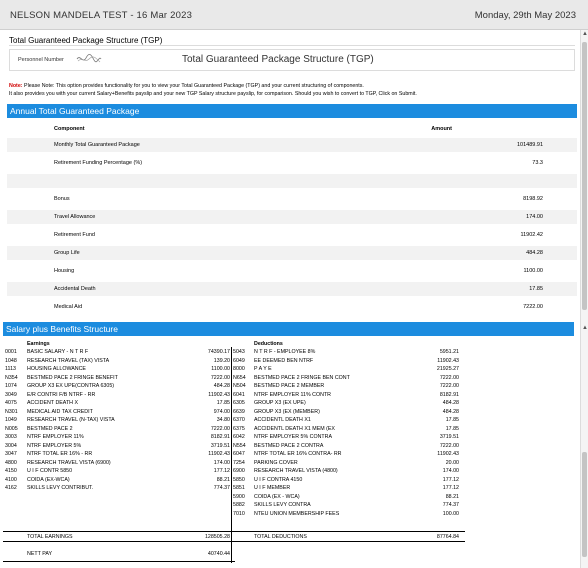 The width and height of the screenshot is (588, 568). What do you see at coordinates (10, 369) in the screenshot?
I see `earning-code: 1113` at bounding box center [10, 369].